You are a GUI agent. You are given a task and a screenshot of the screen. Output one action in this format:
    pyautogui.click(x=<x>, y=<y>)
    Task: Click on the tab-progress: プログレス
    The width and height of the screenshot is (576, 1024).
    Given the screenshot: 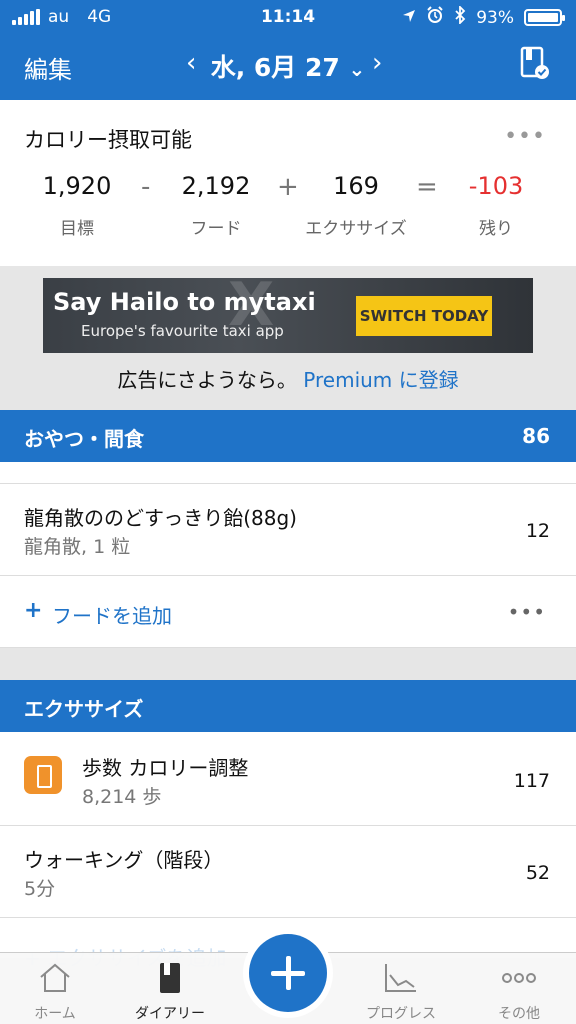 What is the action you would take?
    pyautogui.click(x=401, y=988)
    